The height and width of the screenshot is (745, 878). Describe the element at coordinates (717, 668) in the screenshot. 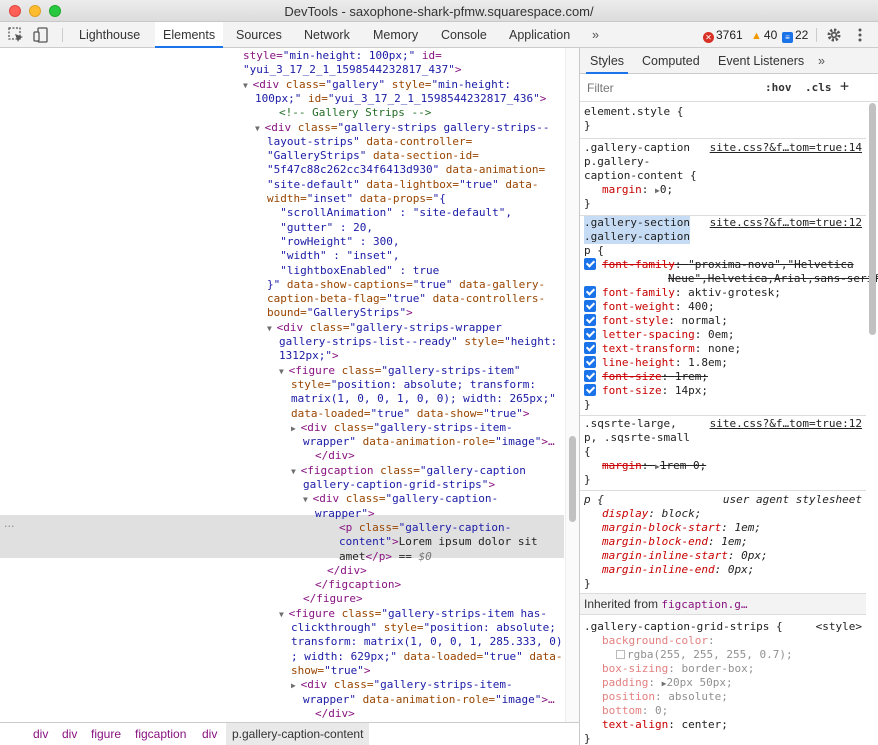

I see `css-value: border-box;` at that location.